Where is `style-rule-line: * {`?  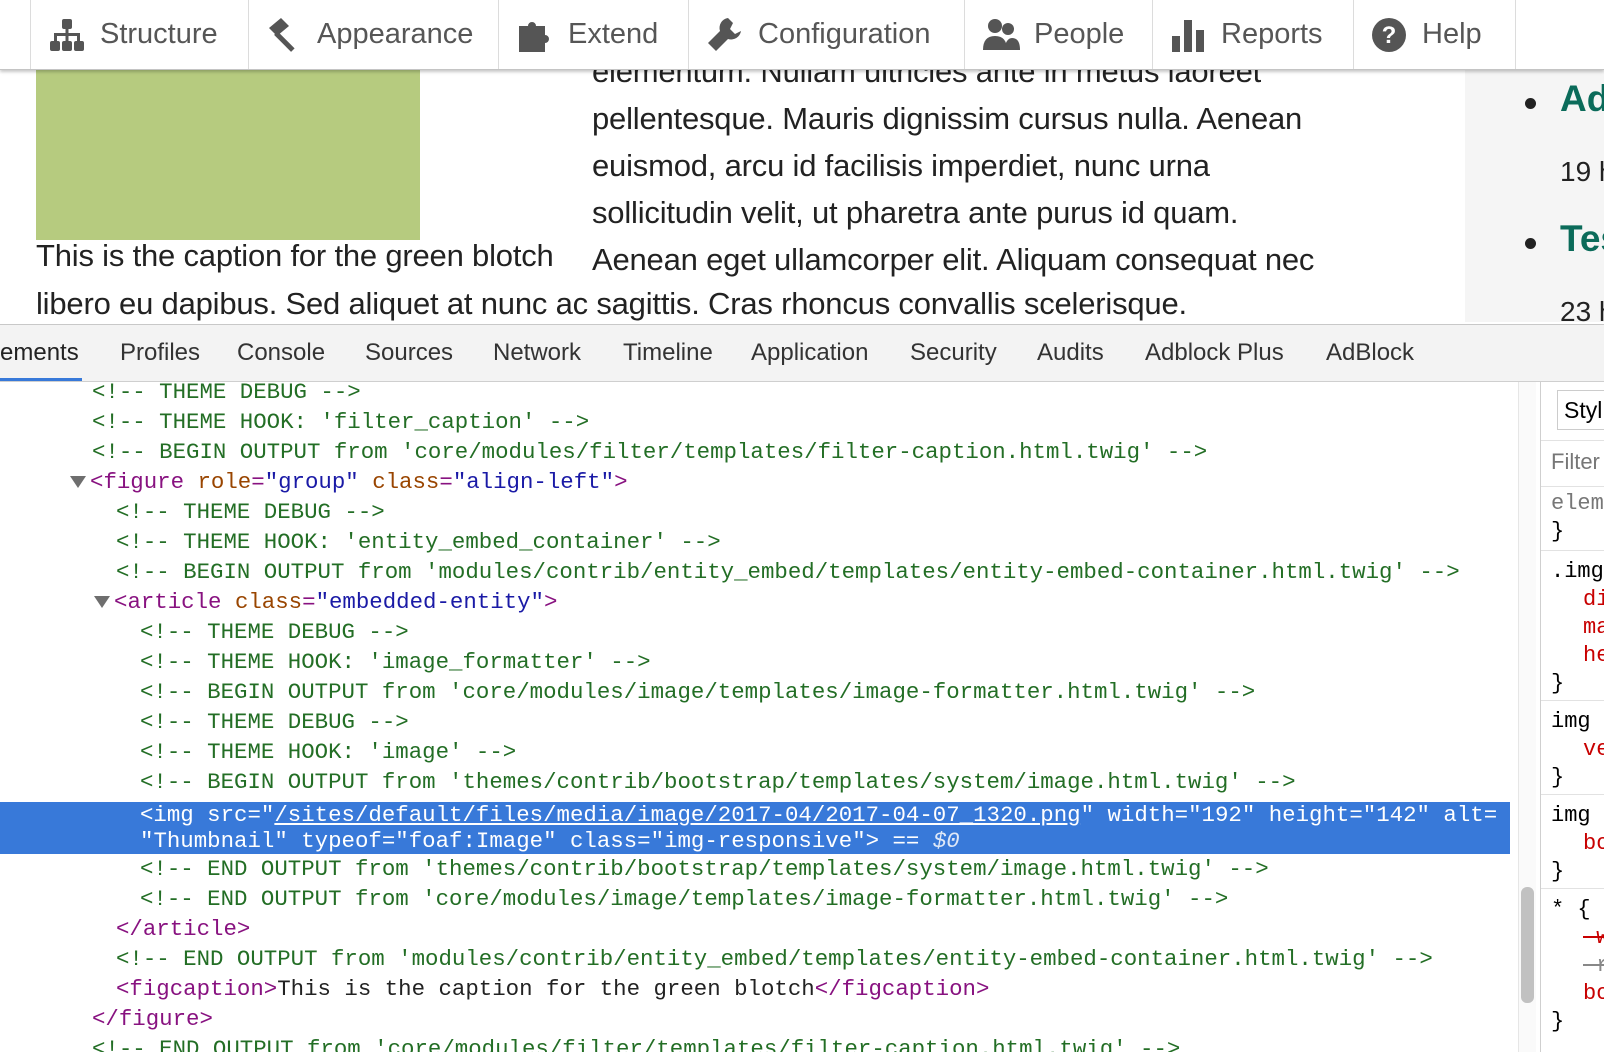 style-rule-line: * { is located at coordinates (1571, 909).